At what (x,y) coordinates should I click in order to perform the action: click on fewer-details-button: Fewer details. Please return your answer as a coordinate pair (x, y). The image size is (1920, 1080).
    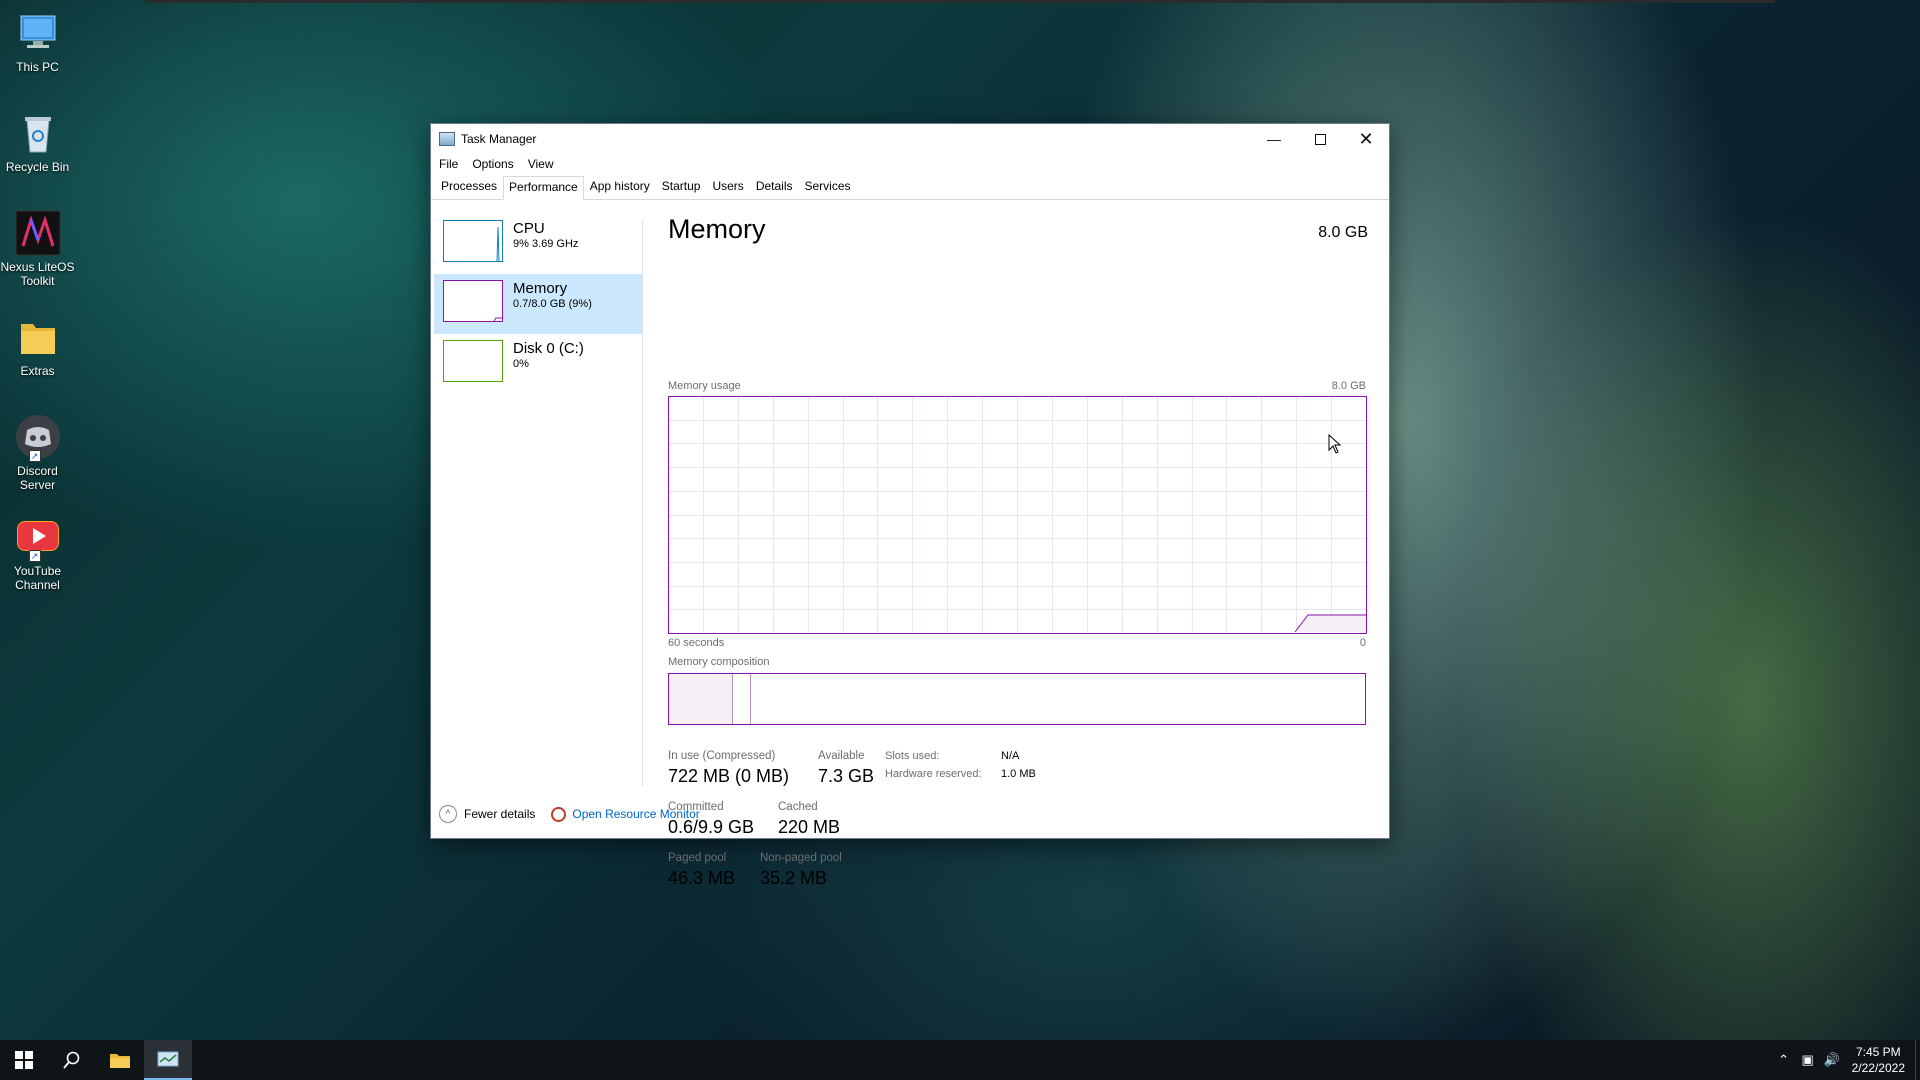
    Looking at the image, I should click on (499, 814).